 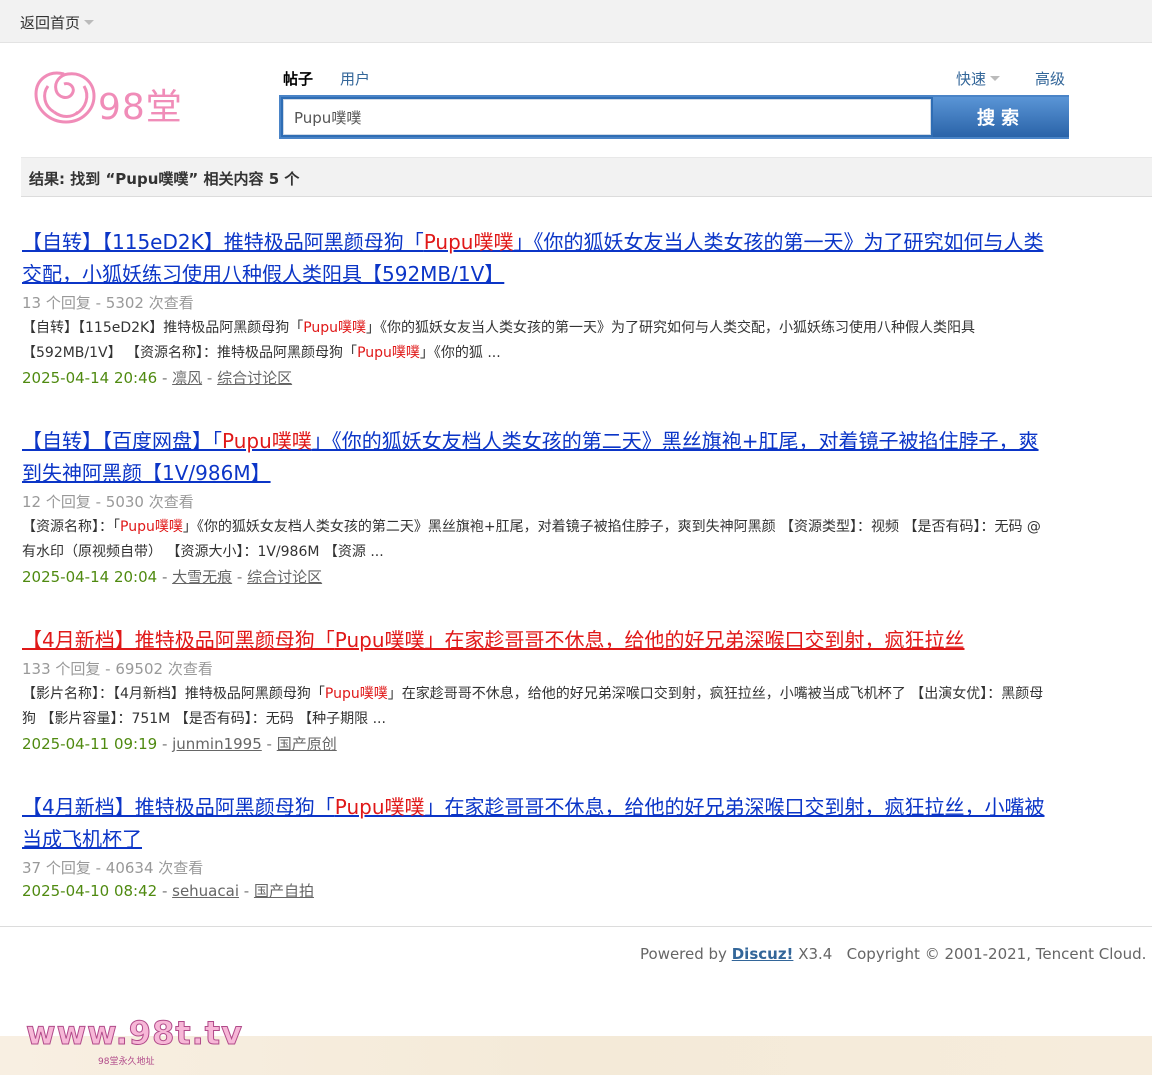 I want to click on result-footer: 2025-04-10 08:42 - sehuacai - 国产自拍, so click(x=168, y=891).